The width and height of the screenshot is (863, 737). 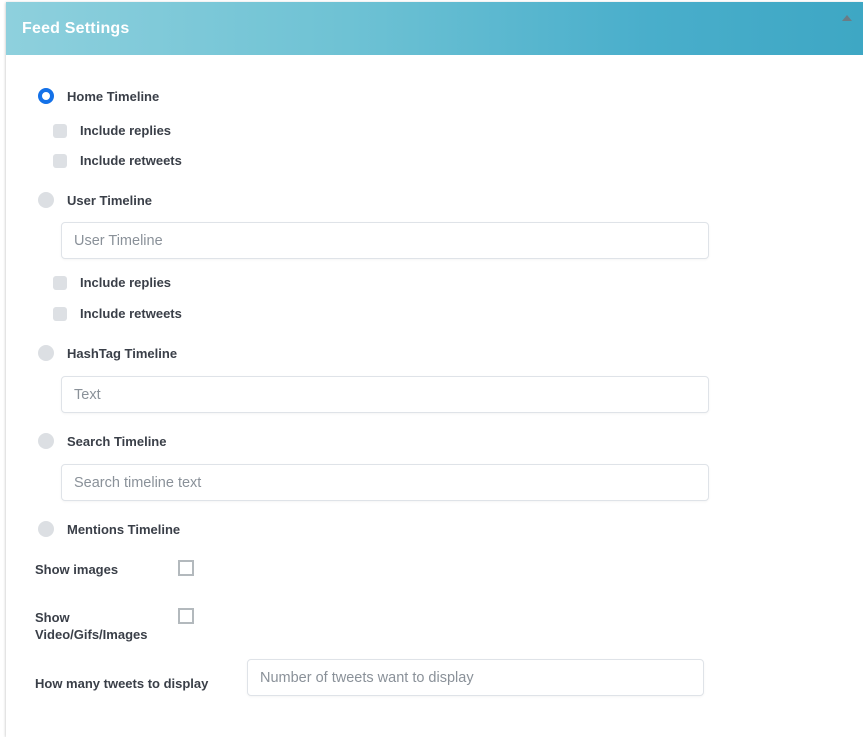 What do you see at coordinates (475, 677) in the screenshot?
I see `tweet-count-input` at bounding box center [475, 677].